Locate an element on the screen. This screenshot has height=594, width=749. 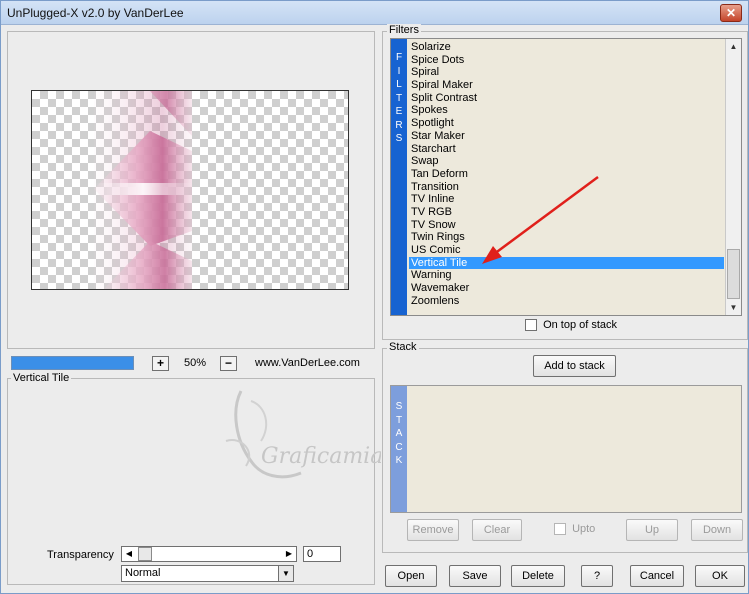
parameters-group-label: Vertical Tile is located at coordinates (41, 378).